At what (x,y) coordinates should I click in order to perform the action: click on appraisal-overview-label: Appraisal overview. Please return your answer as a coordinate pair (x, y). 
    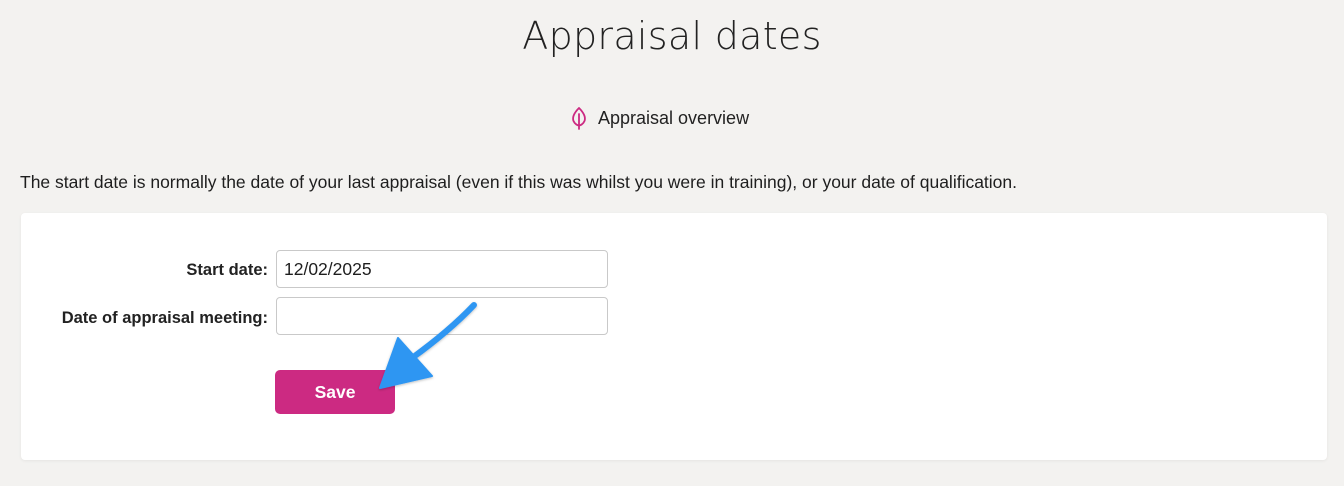
    Looking at the image, I should click on (674, 117).